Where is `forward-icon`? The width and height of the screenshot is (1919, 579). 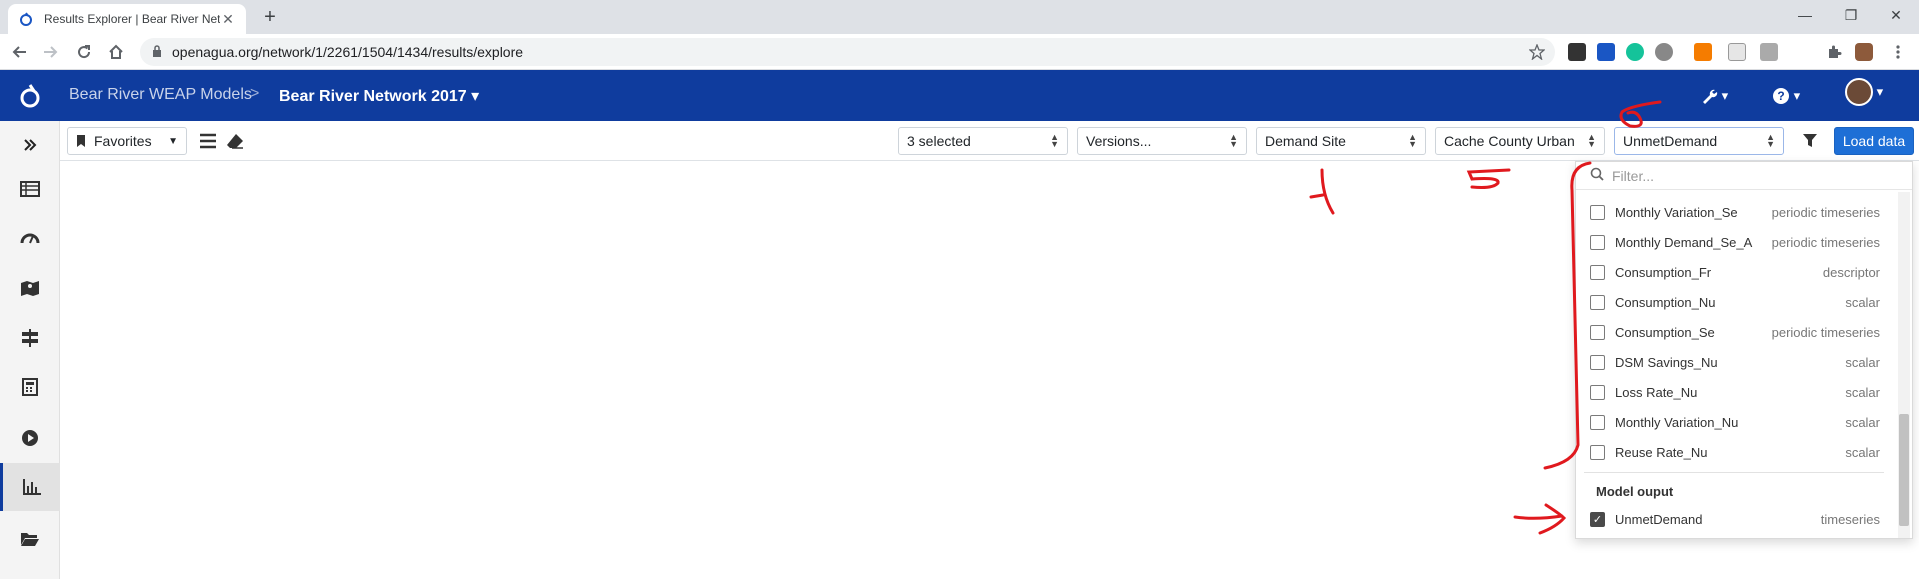 forward-icon is located at coordinates (50, 52).